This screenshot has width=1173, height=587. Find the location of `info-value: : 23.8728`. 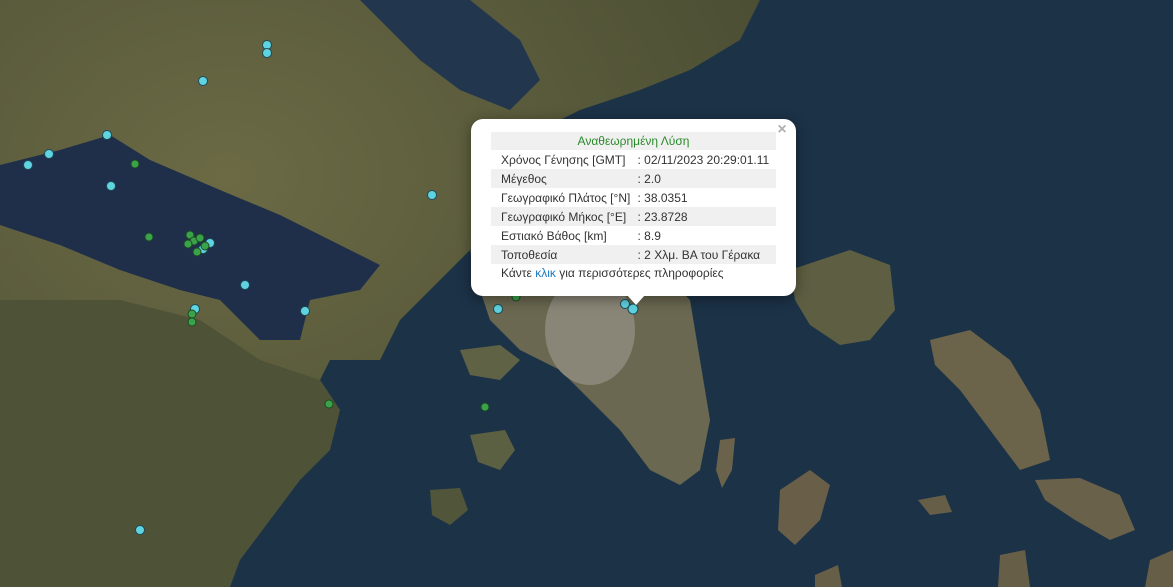

info-value: : 23.8728 is located at coordinates (706, 216).